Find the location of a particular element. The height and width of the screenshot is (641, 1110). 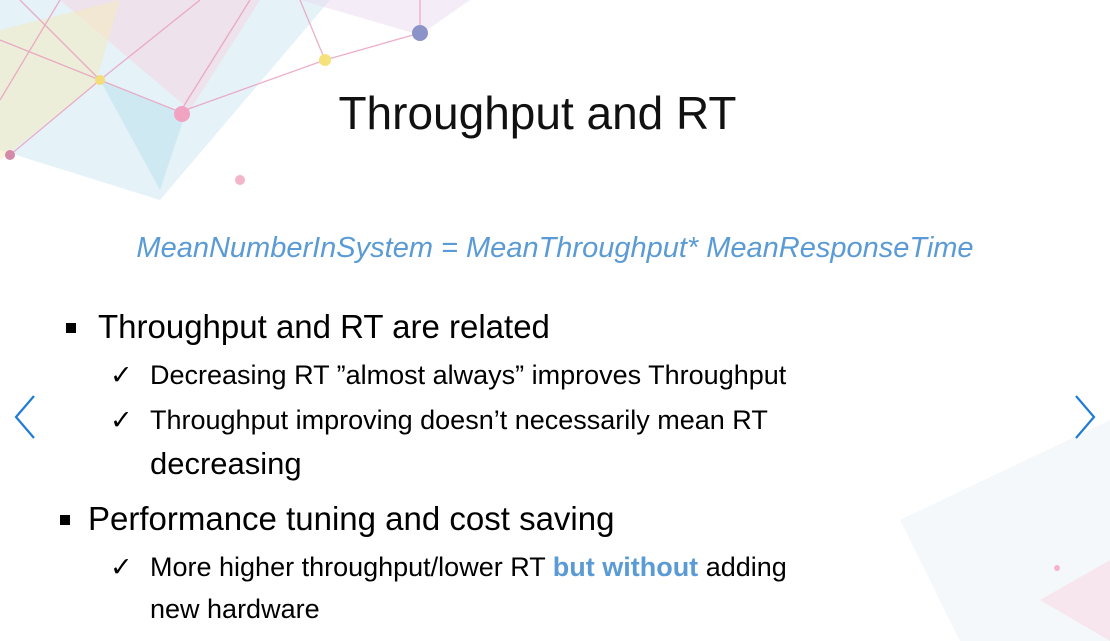

bullet-item: Throughput and RT are related is located at coordinates (308, 327).